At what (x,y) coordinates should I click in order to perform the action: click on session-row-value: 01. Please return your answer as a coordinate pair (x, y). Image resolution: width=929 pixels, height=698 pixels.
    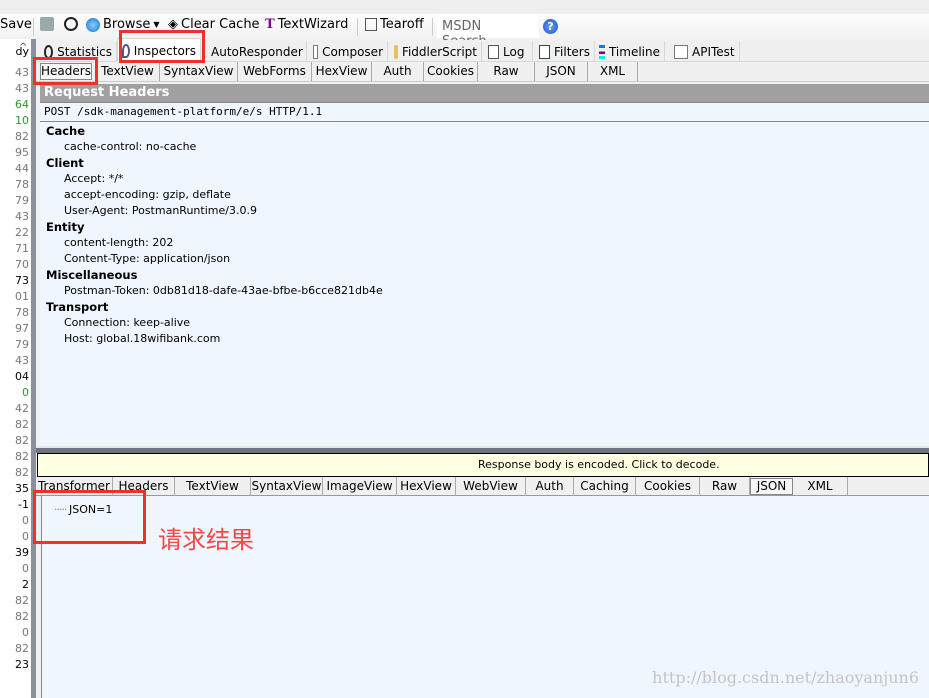
    Looking at the image, I should click on (22, 296).